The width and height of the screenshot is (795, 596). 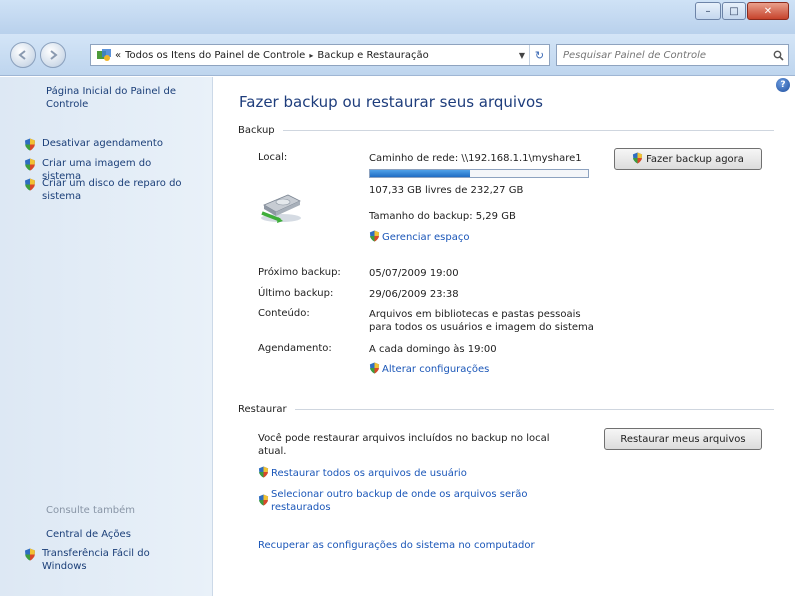 I want to click on help-icon: ?, so click(x=783, y=85).